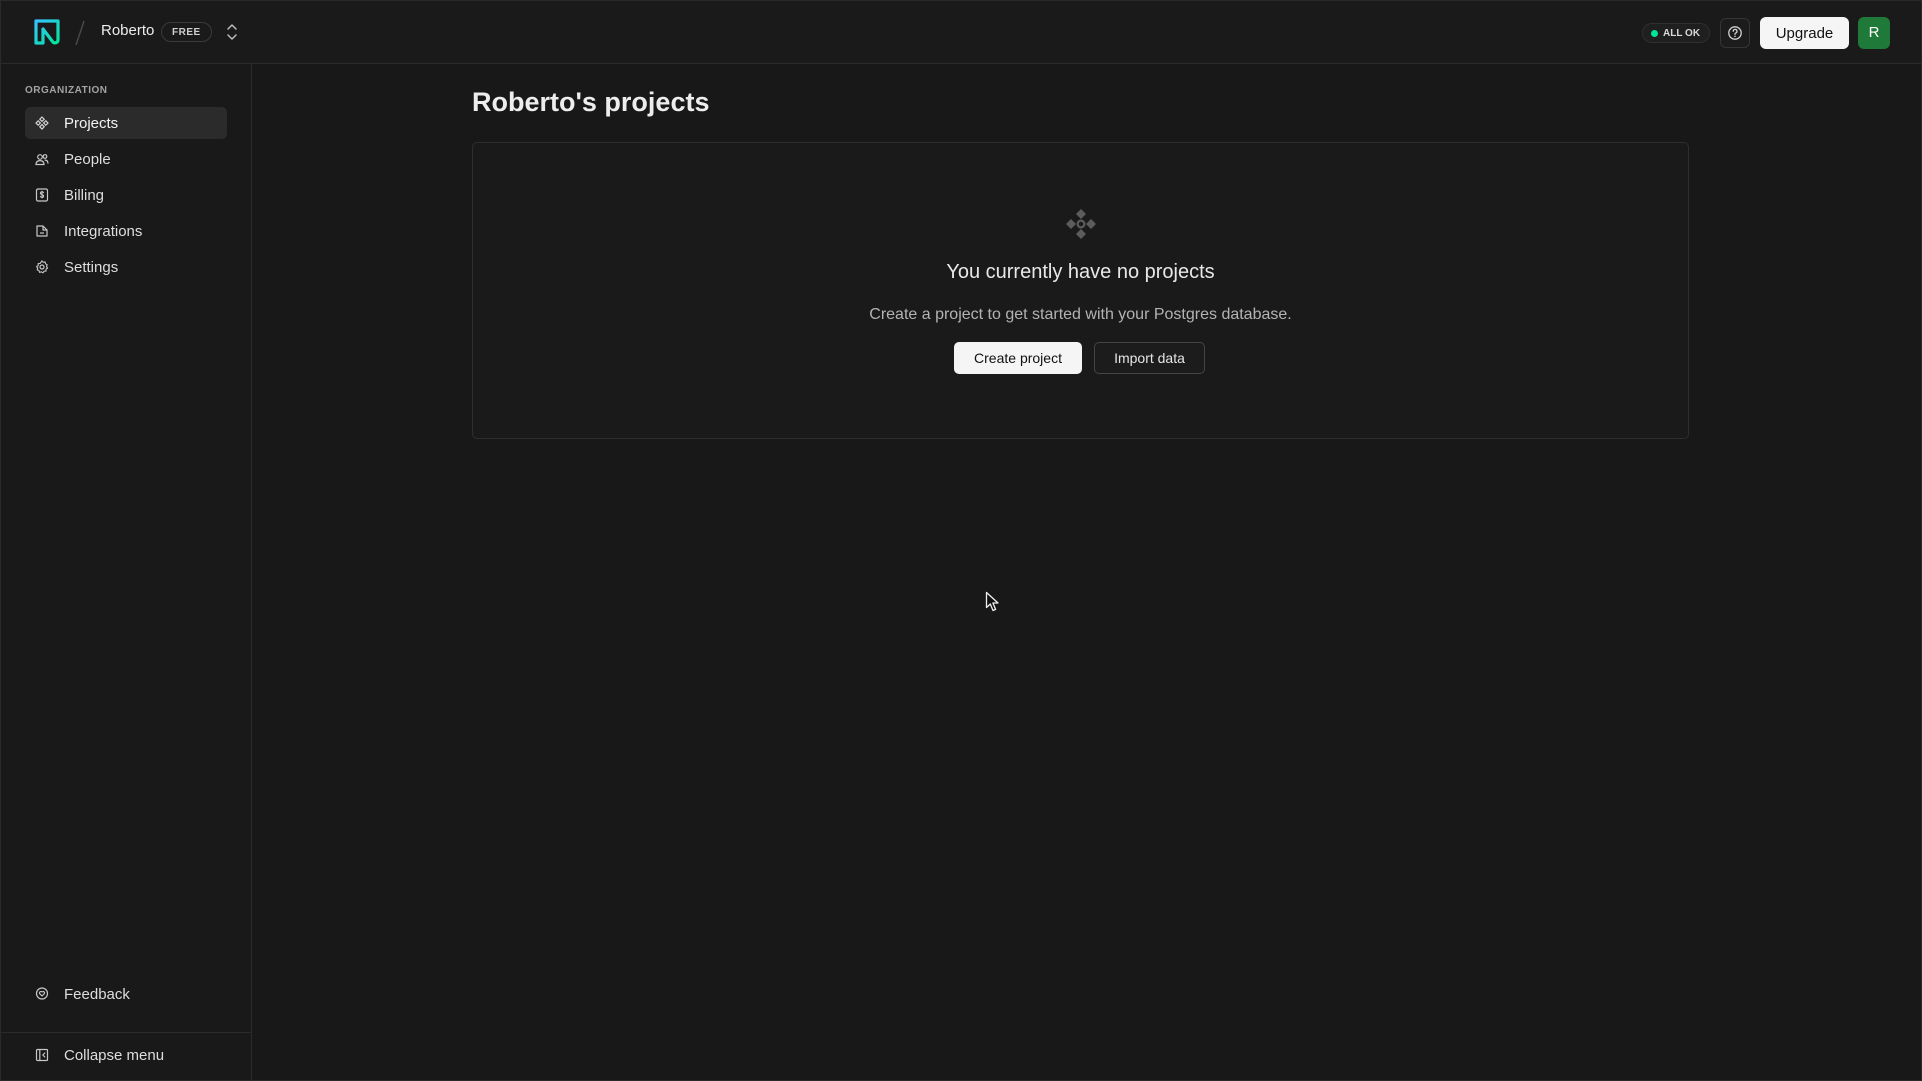 Image resolution: width=1922 pixels, height=1081 pixels. Describe the element at coordinates (66, 90) in the screenshot. I see `sidebar-section-label: ORGANIZATION` at that location.